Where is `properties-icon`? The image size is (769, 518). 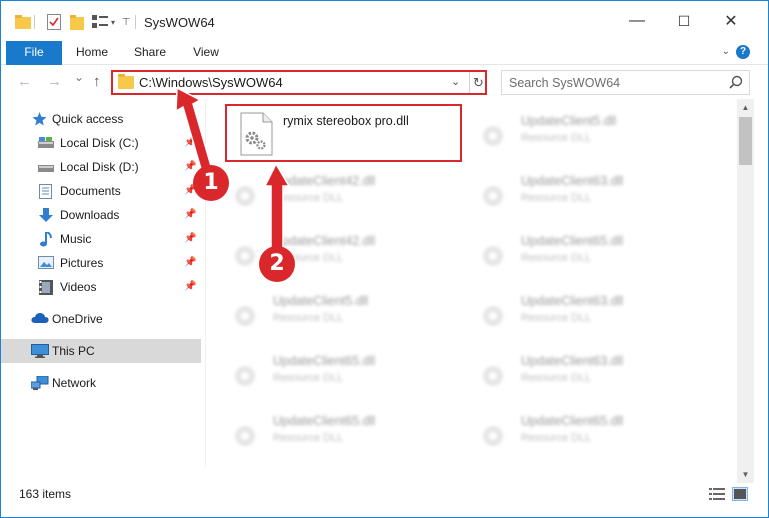 properties-icon is located at coordinates (54, 22).